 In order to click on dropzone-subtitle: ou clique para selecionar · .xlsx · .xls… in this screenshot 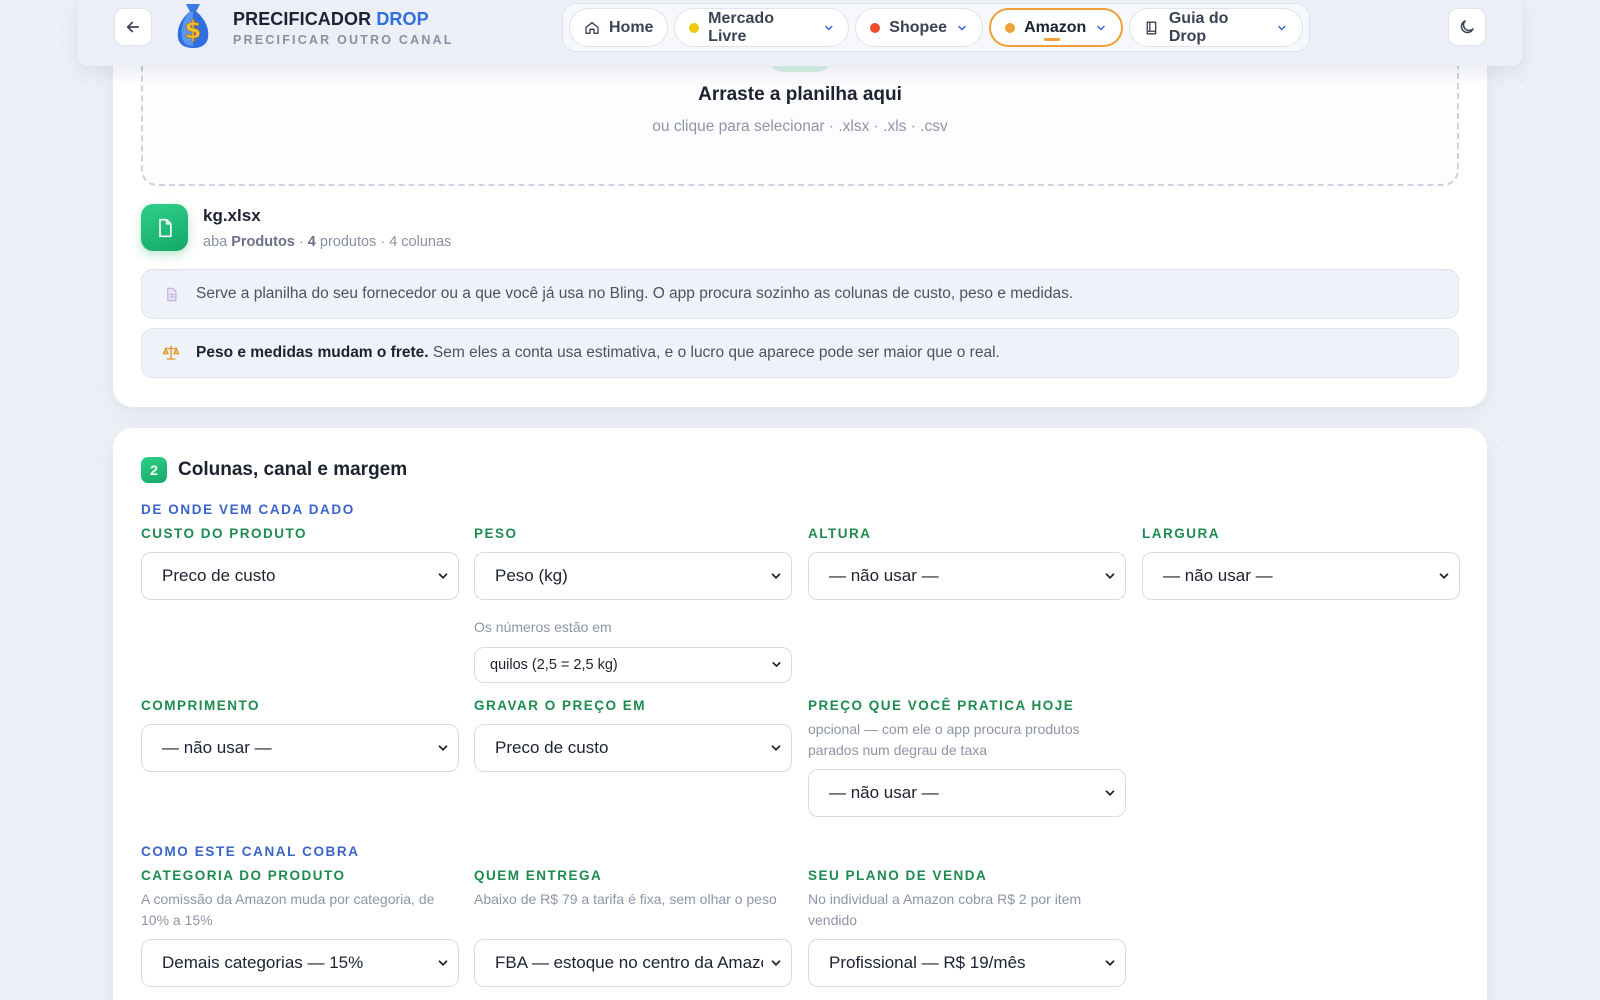, I will do `click(800, 126)`.